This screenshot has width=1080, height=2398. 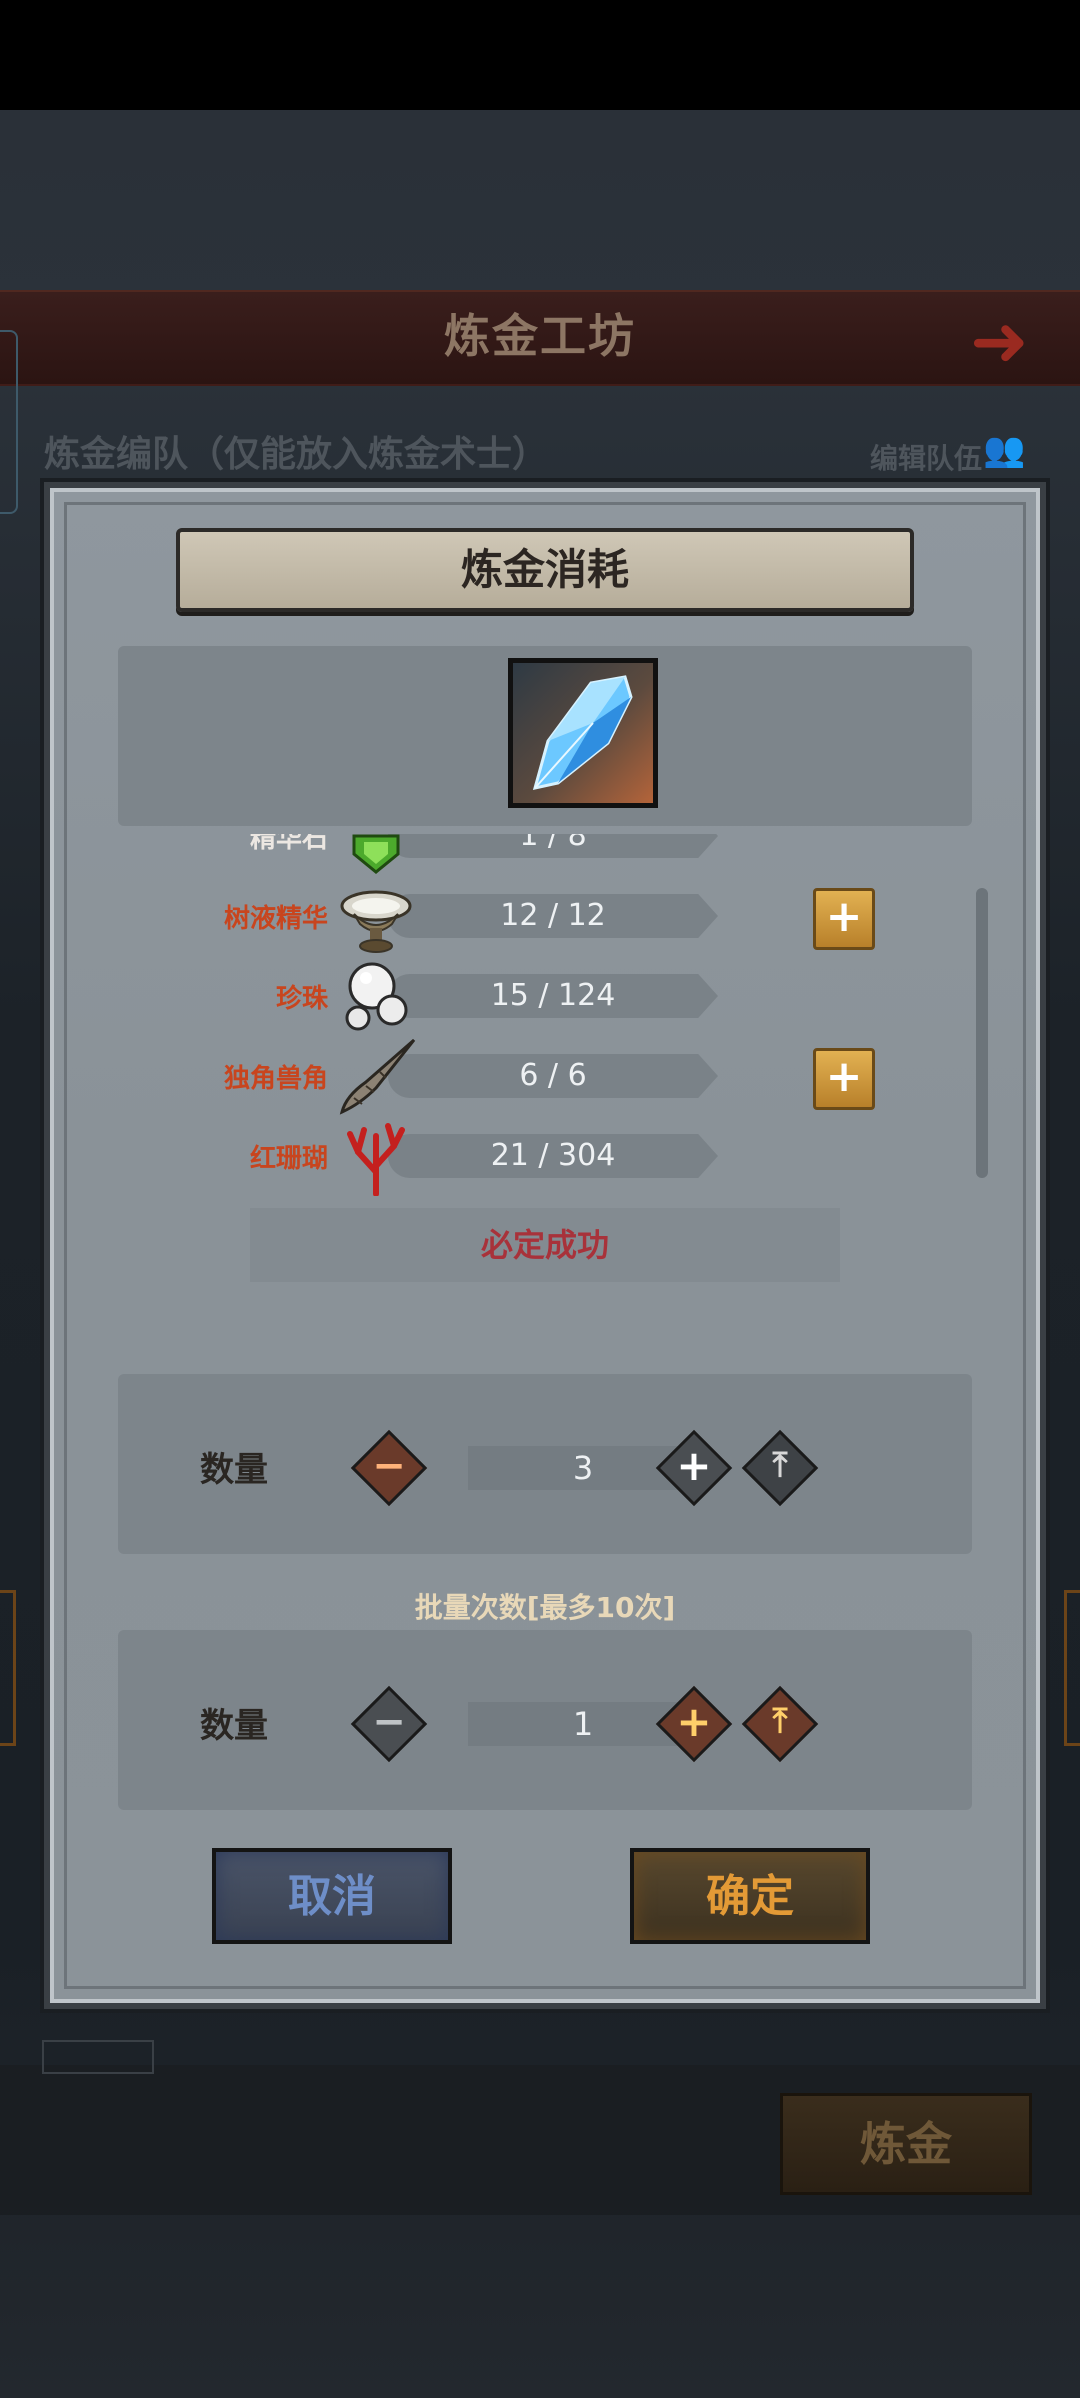 I want to click on crystal-item-frame, so click(x=583, y=733).